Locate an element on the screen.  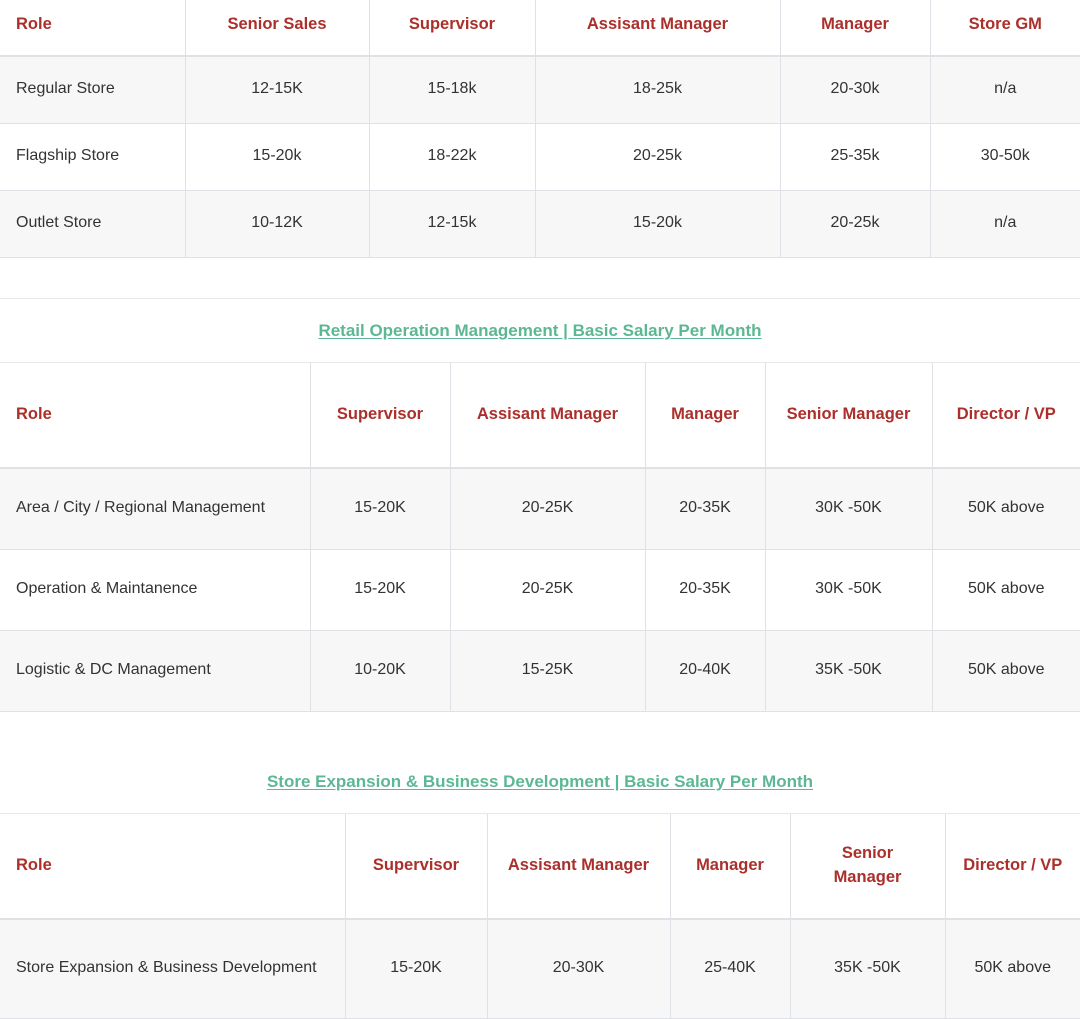
cell-supervisor: 15-18k is located at coordinates (452, 90).